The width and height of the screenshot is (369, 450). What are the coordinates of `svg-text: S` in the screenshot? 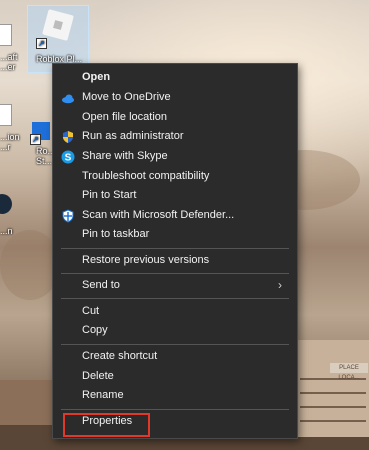 It's located at (68, 158).